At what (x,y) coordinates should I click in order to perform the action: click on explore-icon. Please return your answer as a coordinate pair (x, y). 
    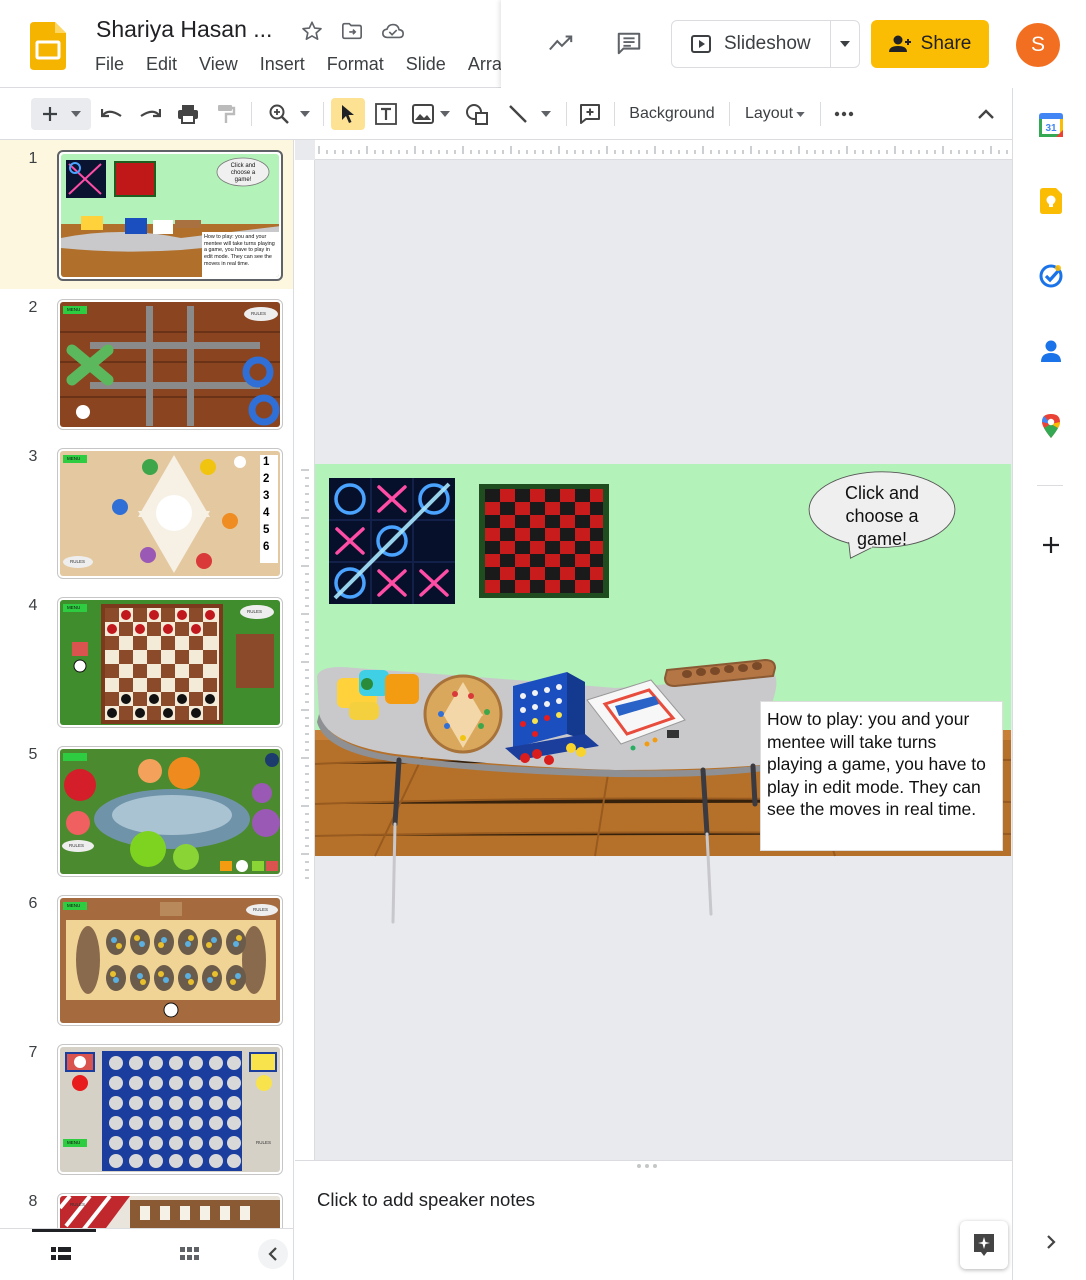
    Looking at the image, I should click on (984, 1245).